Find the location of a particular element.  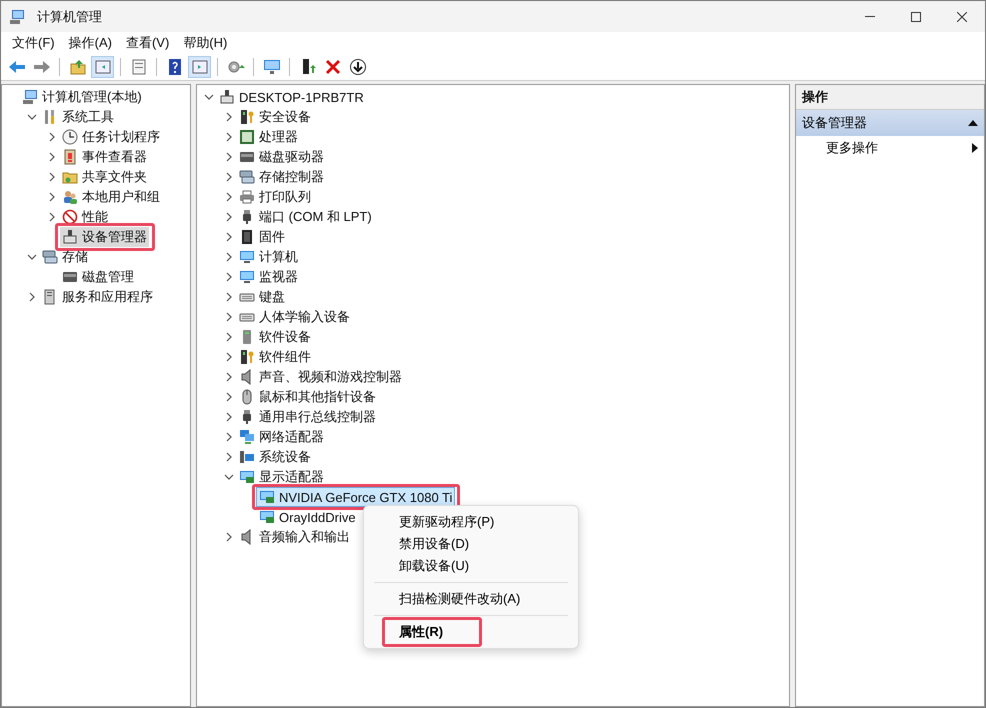

firmware-chip-icon is located at coordinates (247, 237).